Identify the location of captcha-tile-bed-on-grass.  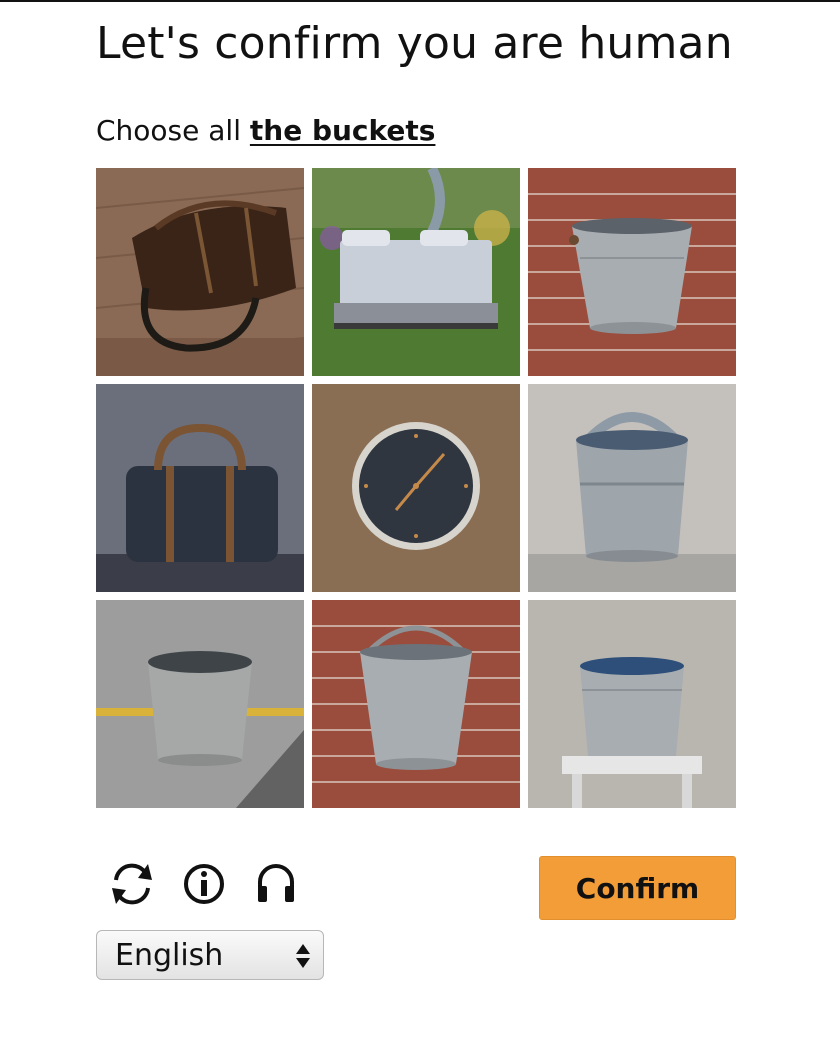
(416, 272).